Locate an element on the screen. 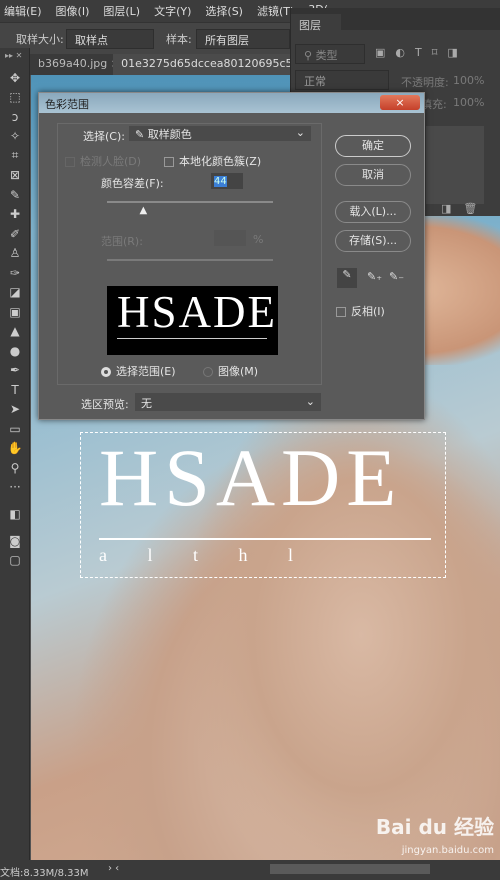 The width and height of the screenshot is (500, 880). path-select-icon: ➤ is located at coordinates (15, 410).